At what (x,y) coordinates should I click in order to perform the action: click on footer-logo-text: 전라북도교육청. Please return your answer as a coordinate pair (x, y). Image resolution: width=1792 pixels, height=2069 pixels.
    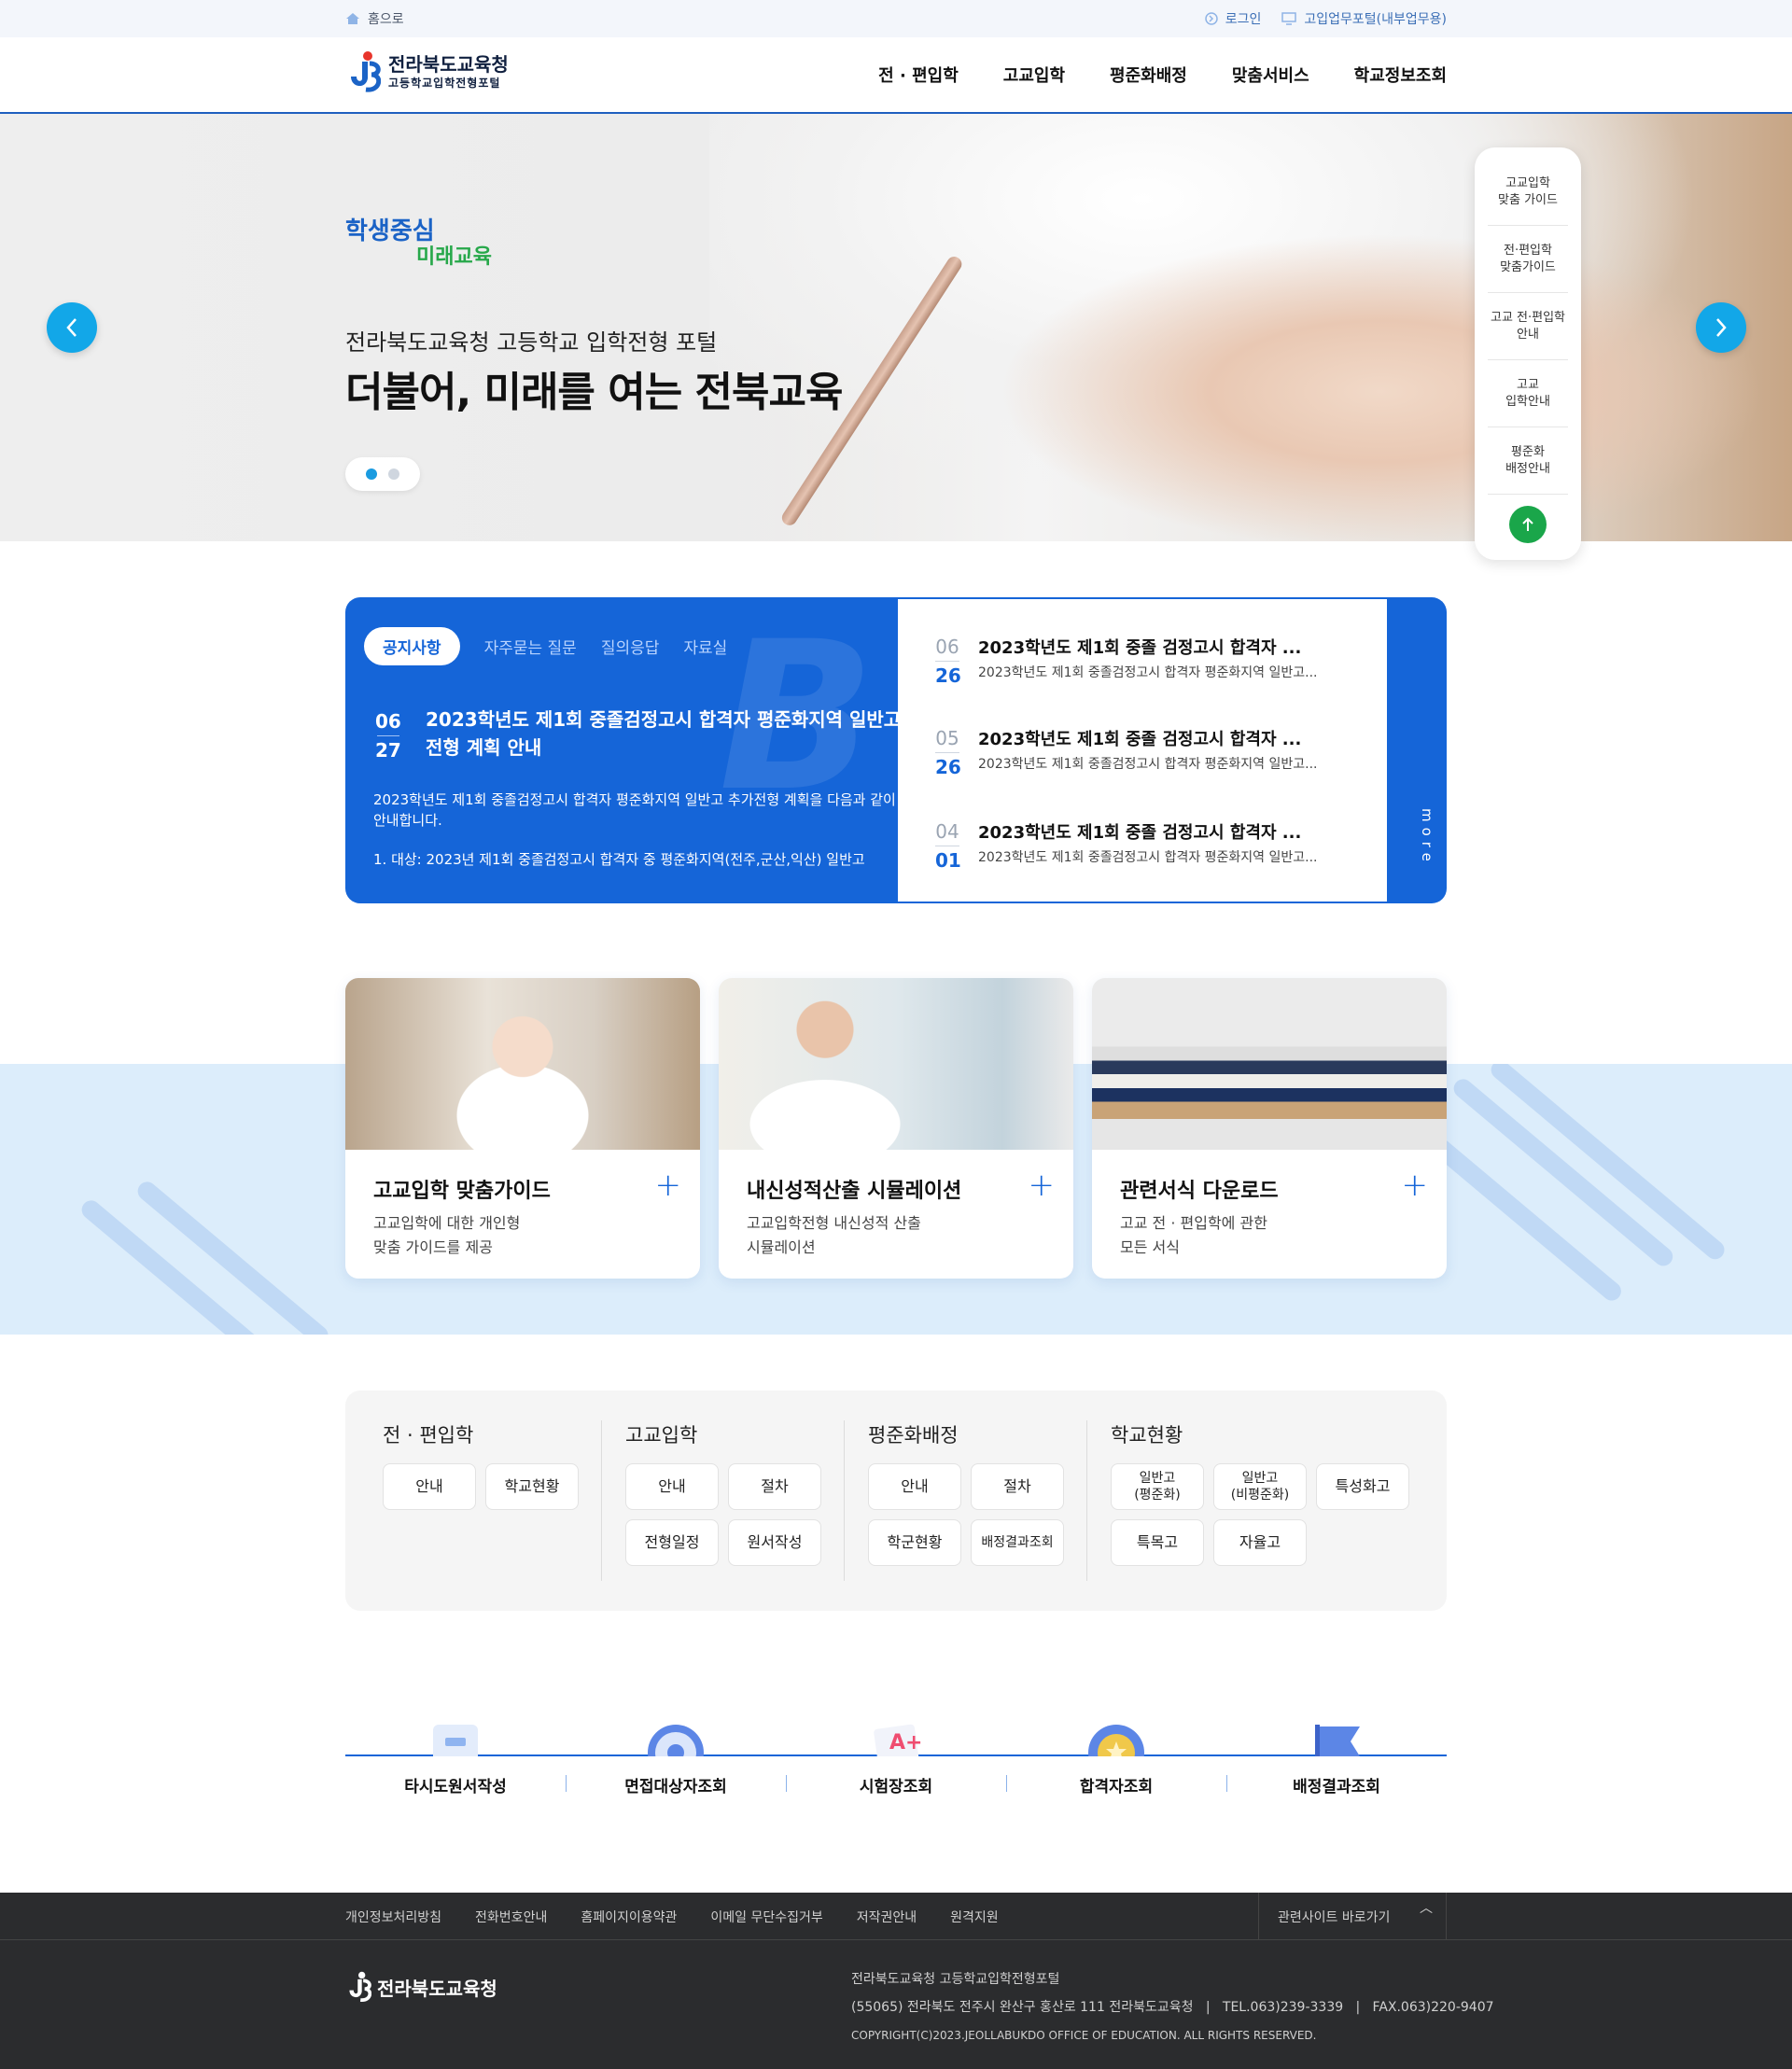
    Looking at the image, I should click on (437, 1988).